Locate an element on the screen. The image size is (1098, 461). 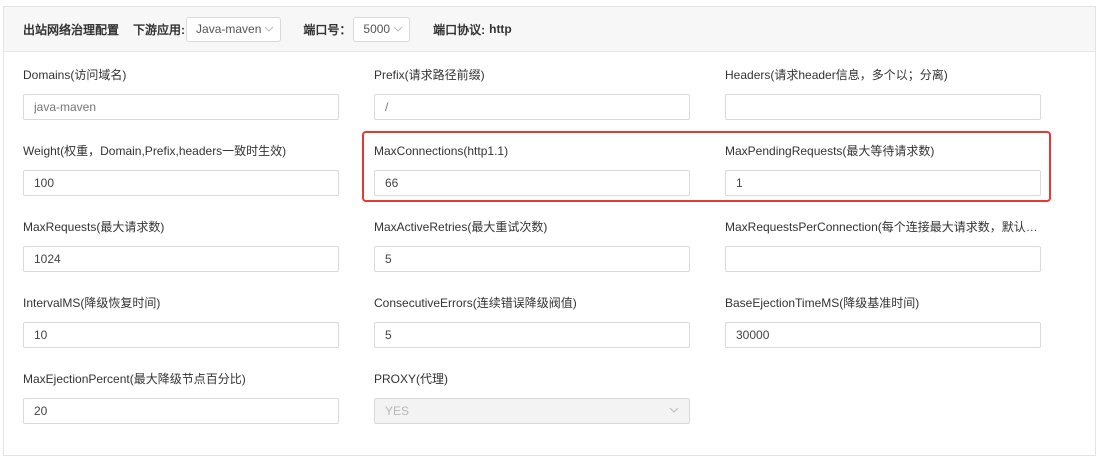
interval-ms-field: IntervalMS(降级恢复时间) is located at coordinates (183, 321).